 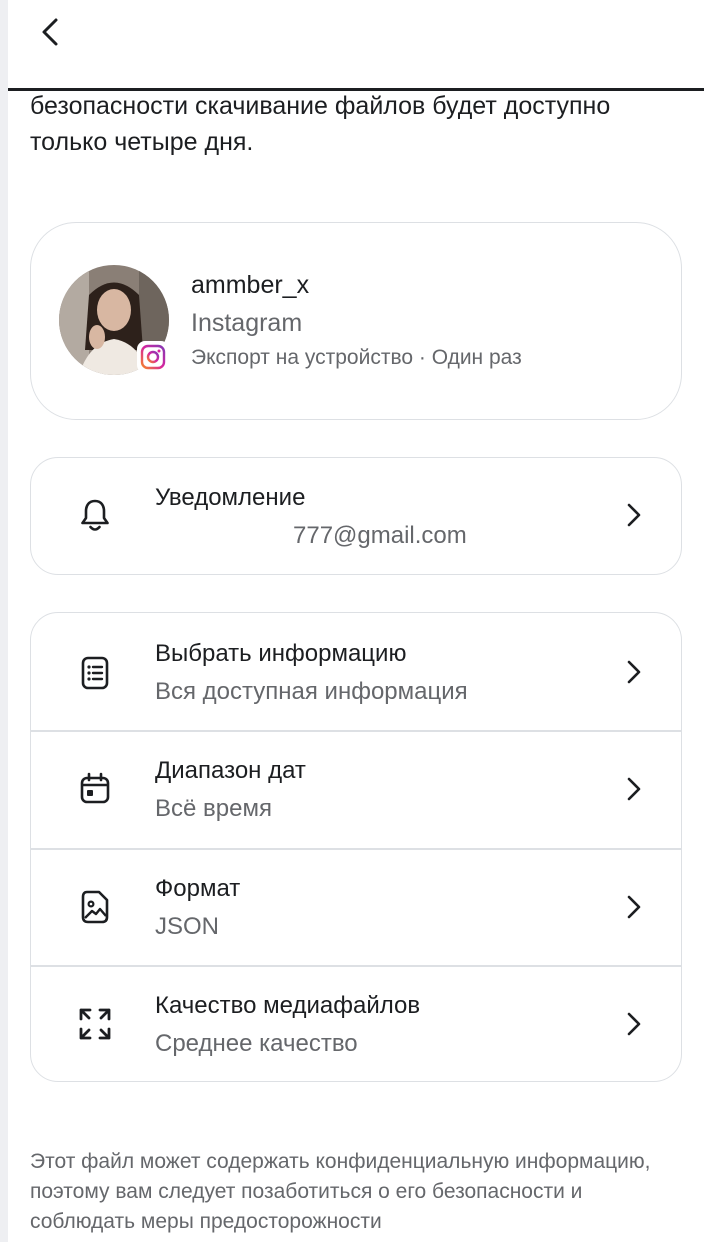 I want to click on settings-row-title: Диапазон дат, so click(x=230, y=770).